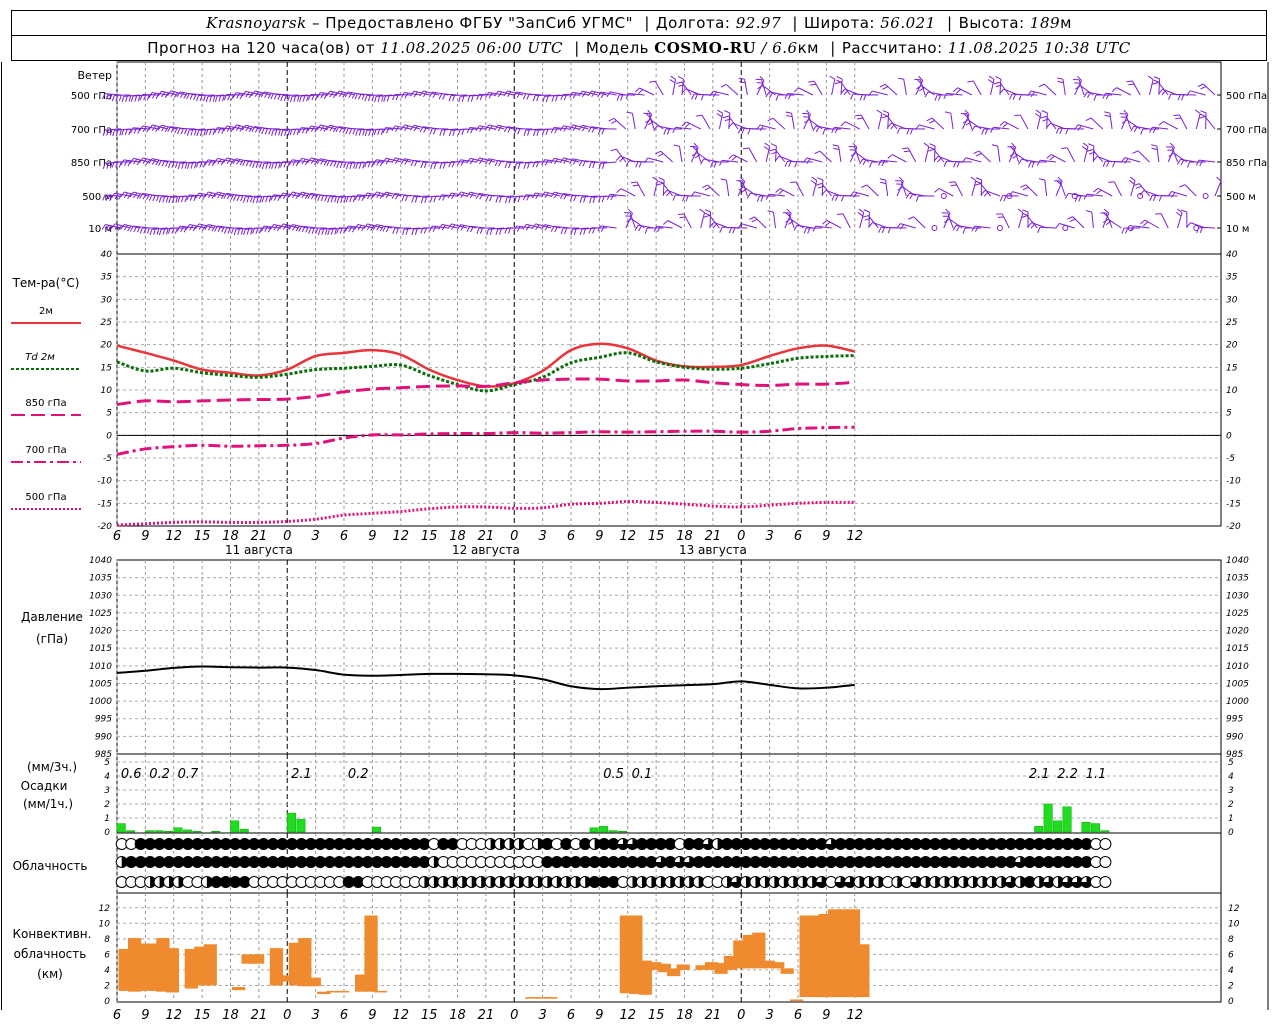 The height and width of the screenshot is (1024, 1280). I want to click on cloud-cover-icon, so click(1105, 844).